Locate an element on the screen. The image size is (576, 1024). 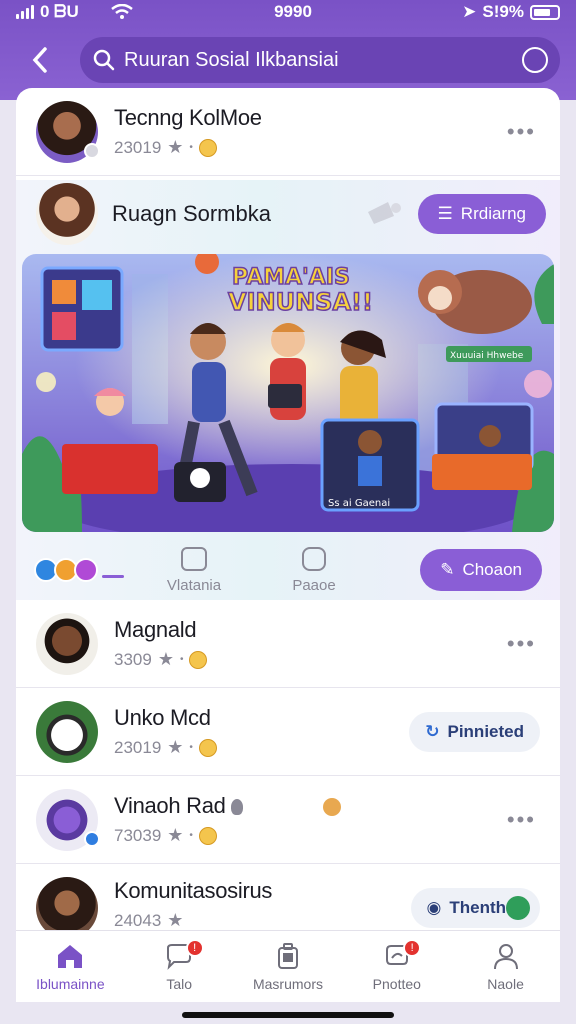
list-item: Tecnng KolMoe 23019 ★ • ••• is located at coordinates (288, 132).